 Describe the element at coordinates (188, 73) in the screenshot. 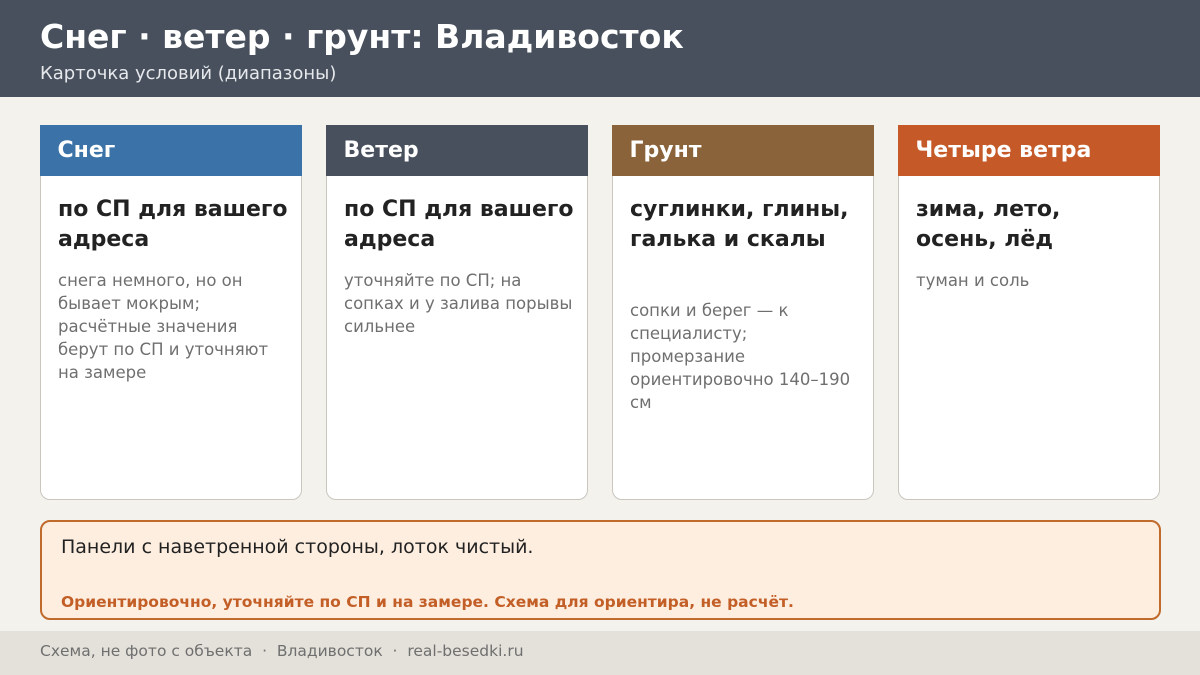

I see `page-subtitle: Карточка условий (диапазоны)` at that location.